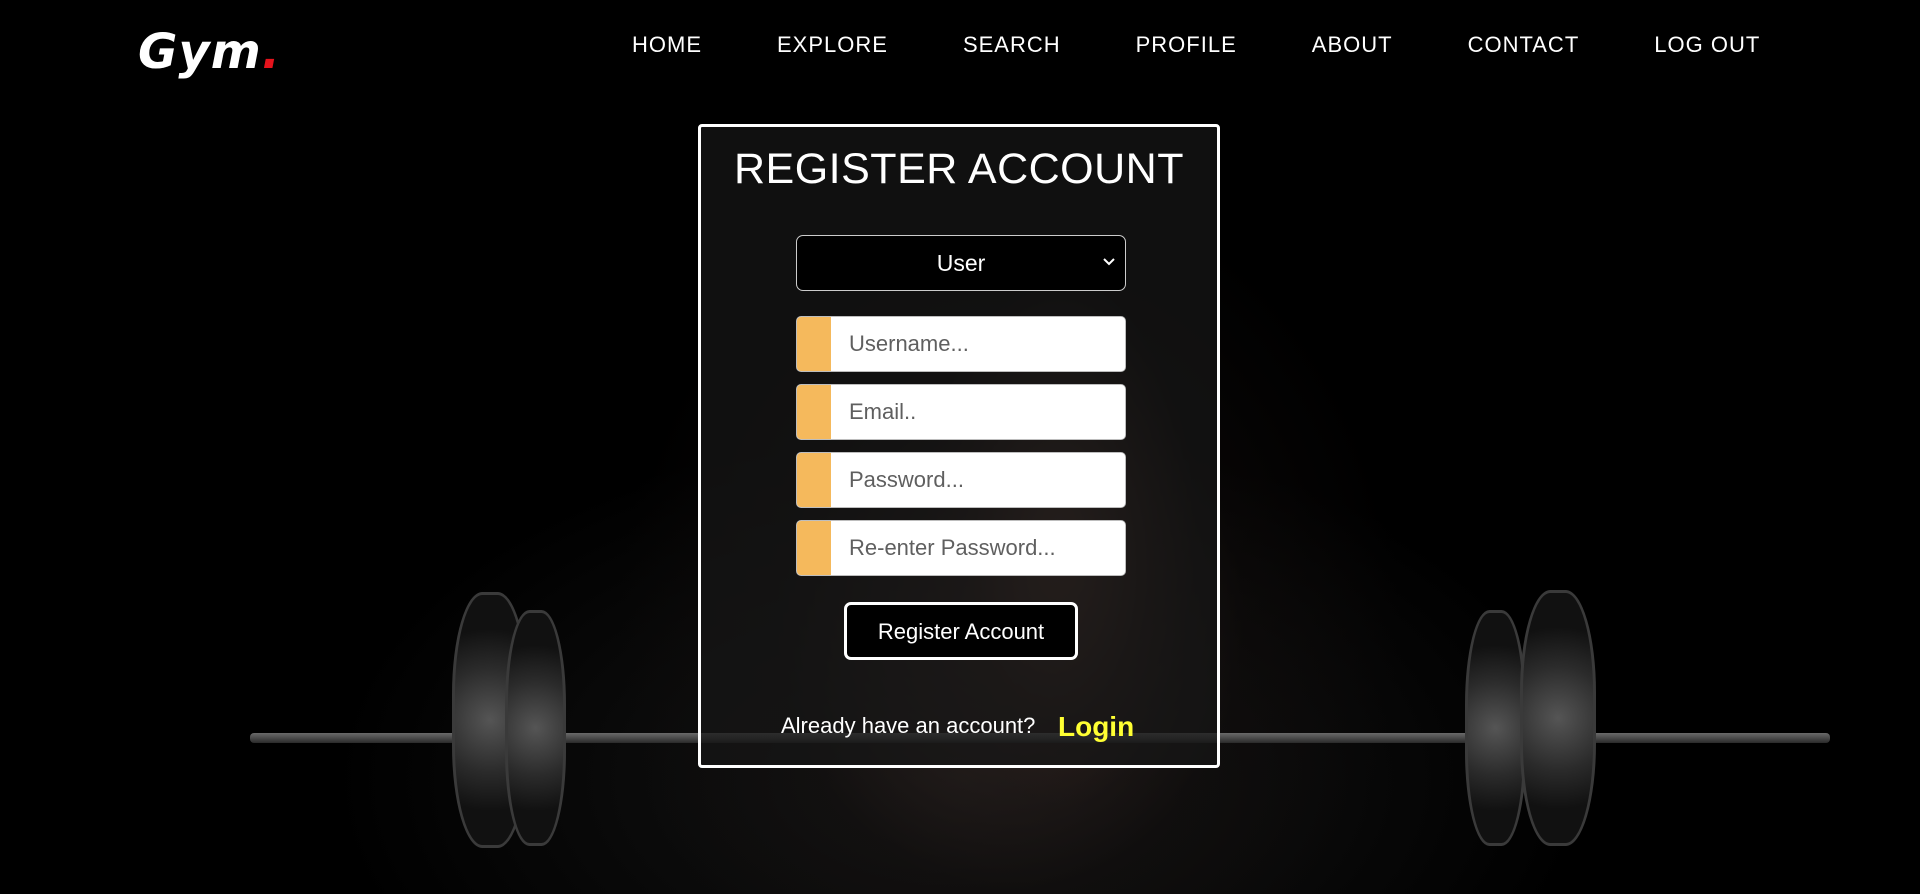  What do you see at coordinates (667, 45) in the screenshot?
I see `nav-home: HOME` at bounding box center [667, 45].